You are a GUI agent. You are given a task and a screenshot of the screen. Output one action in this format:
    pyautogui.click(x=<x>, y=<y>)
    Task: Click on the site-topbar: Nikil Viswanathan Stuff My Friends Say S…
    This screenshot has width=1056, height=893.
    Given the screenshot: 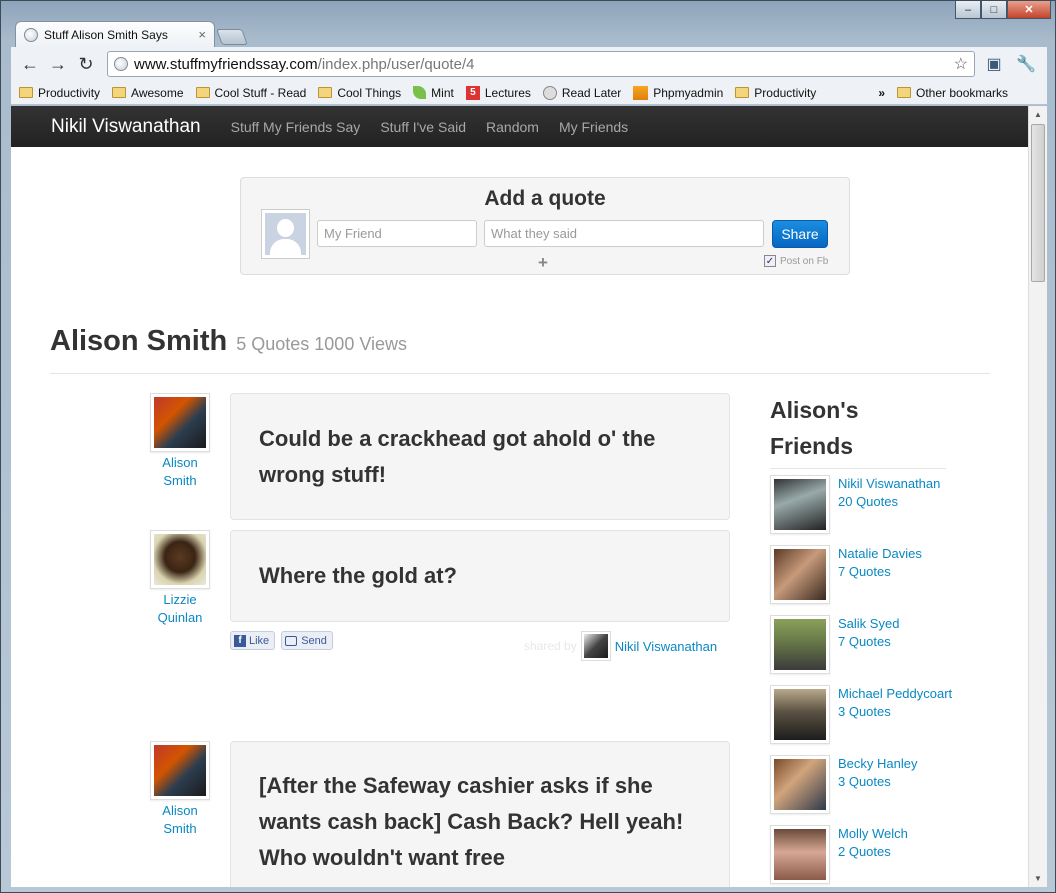 What is the action you would take?
    pyautogui.click(x=519, y=126)
    